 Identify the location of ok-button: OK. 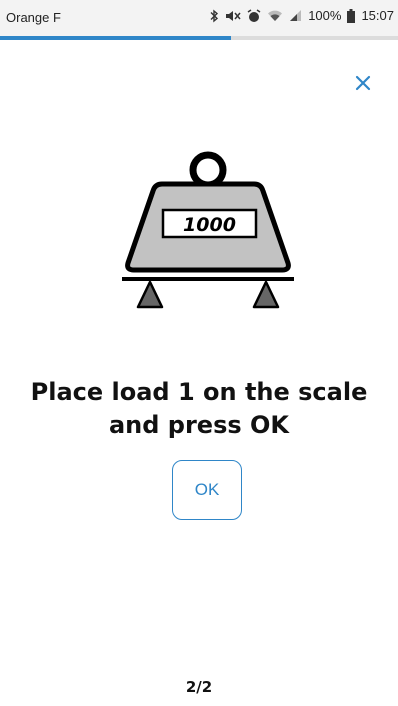
(207, 490).